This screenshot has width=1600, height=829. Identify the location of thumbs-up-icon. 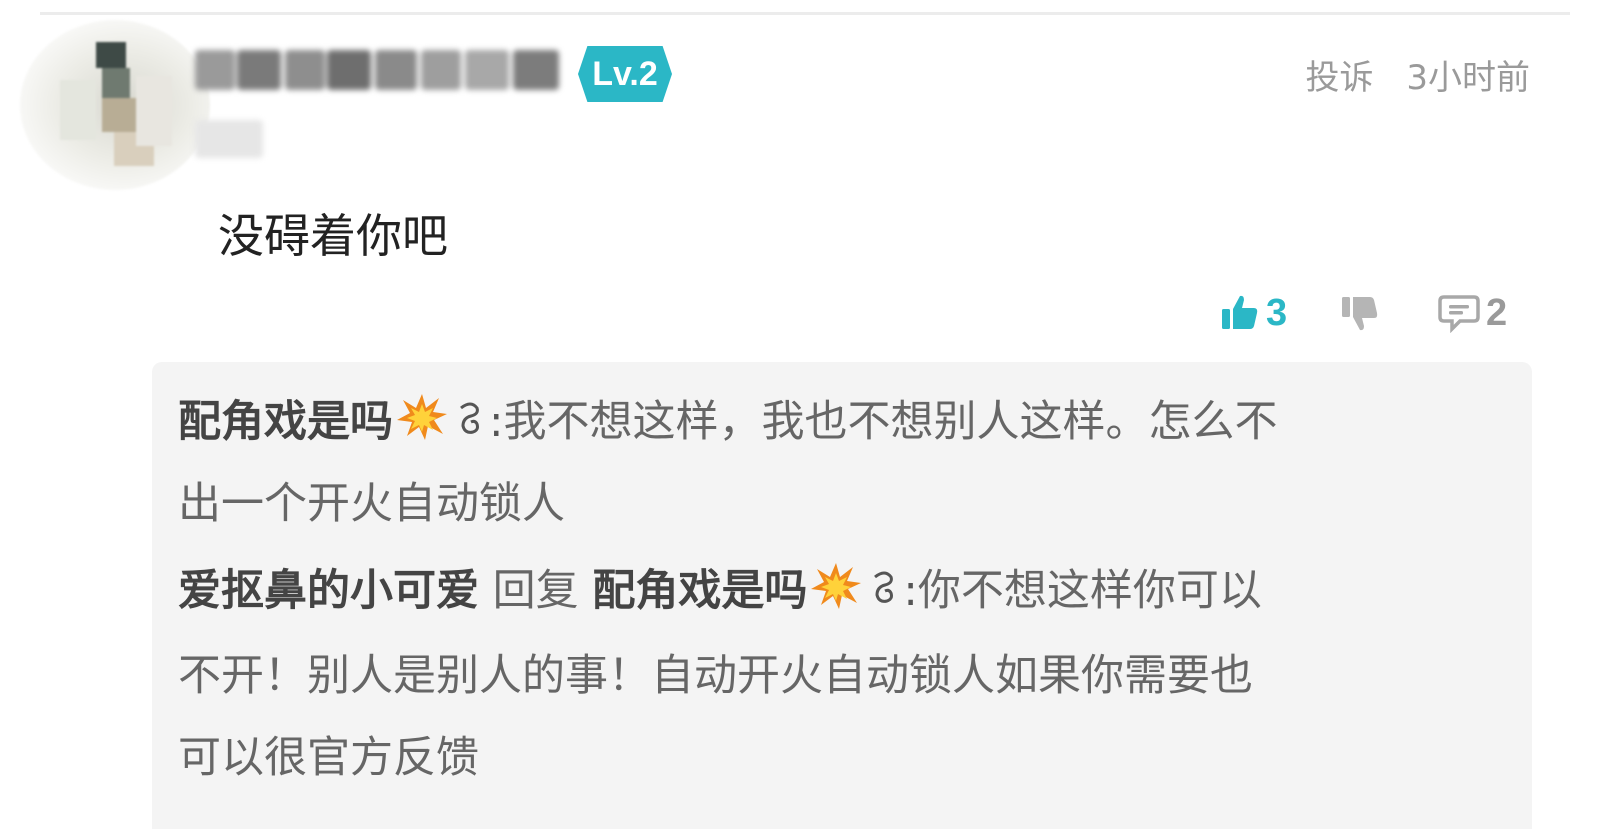
(1240, 313).